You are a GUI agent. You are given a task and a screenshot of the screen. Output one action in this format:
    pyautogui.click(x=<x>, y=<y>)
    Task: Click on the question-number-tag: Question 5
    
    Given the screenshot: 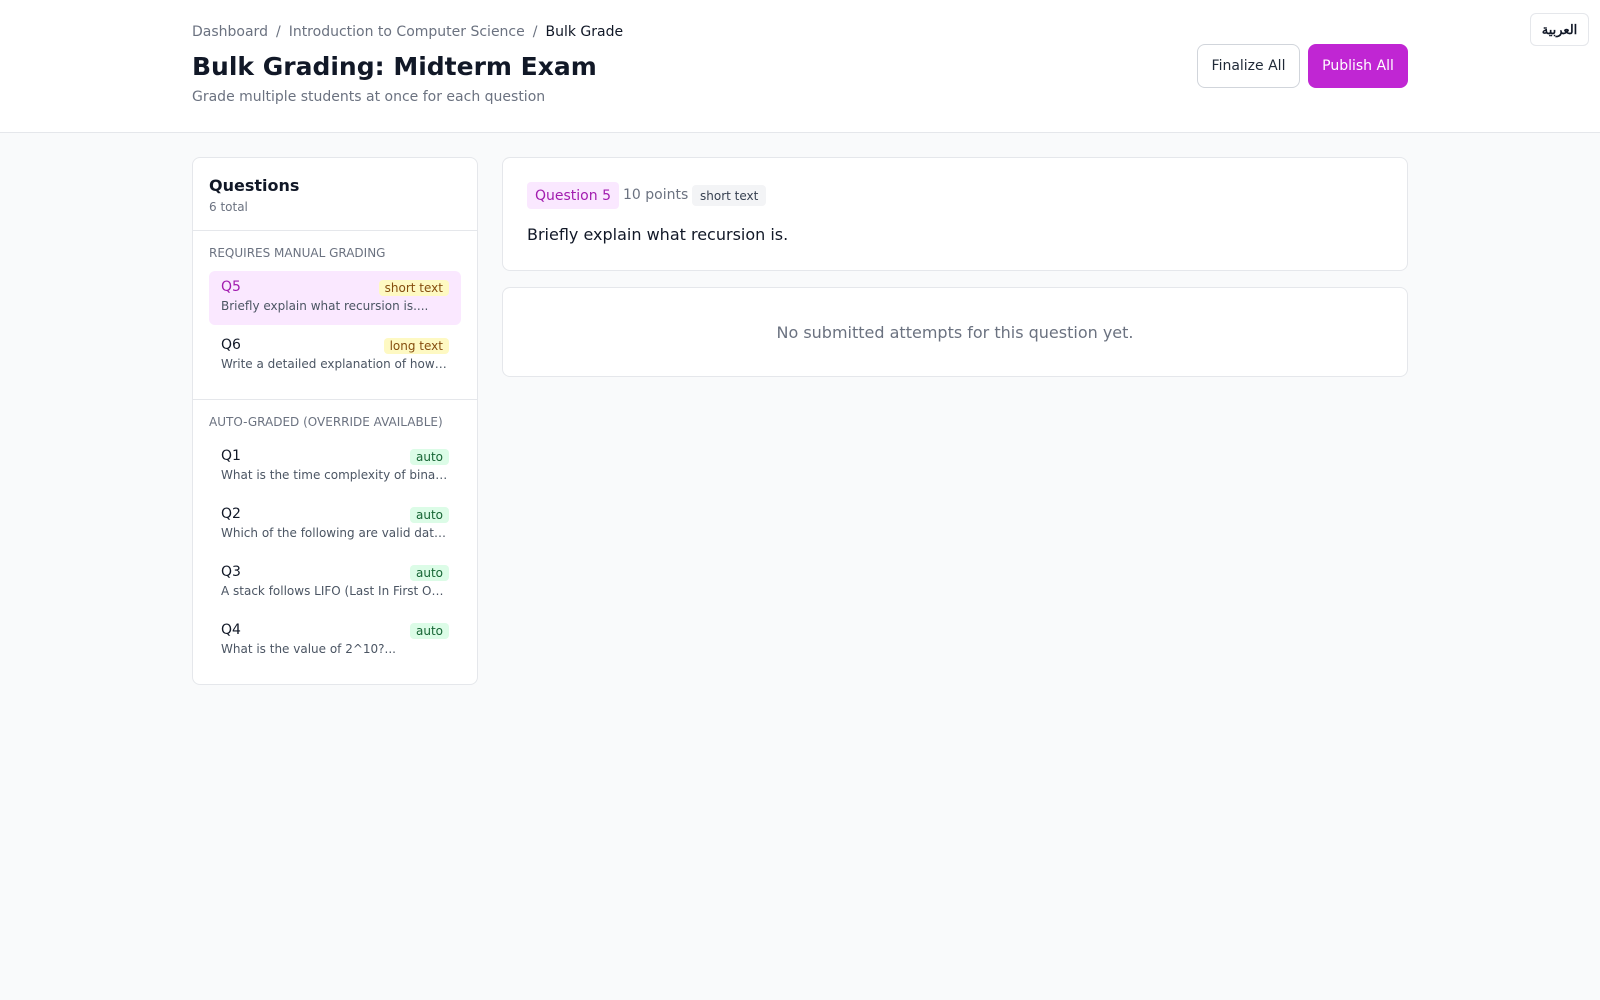 What is the action you would take?
    pyautogui.click(x=573, y=195)
    